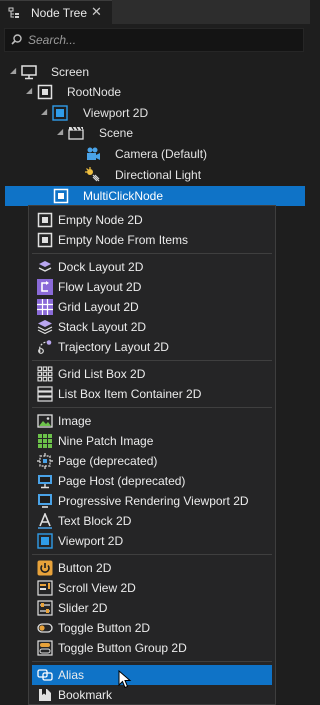 This screenshot has height=705, width=320. Describe the element at coordinates (108, 461) in the screenshot. I see `menu-item-label: Page (deprecated)` at that location.